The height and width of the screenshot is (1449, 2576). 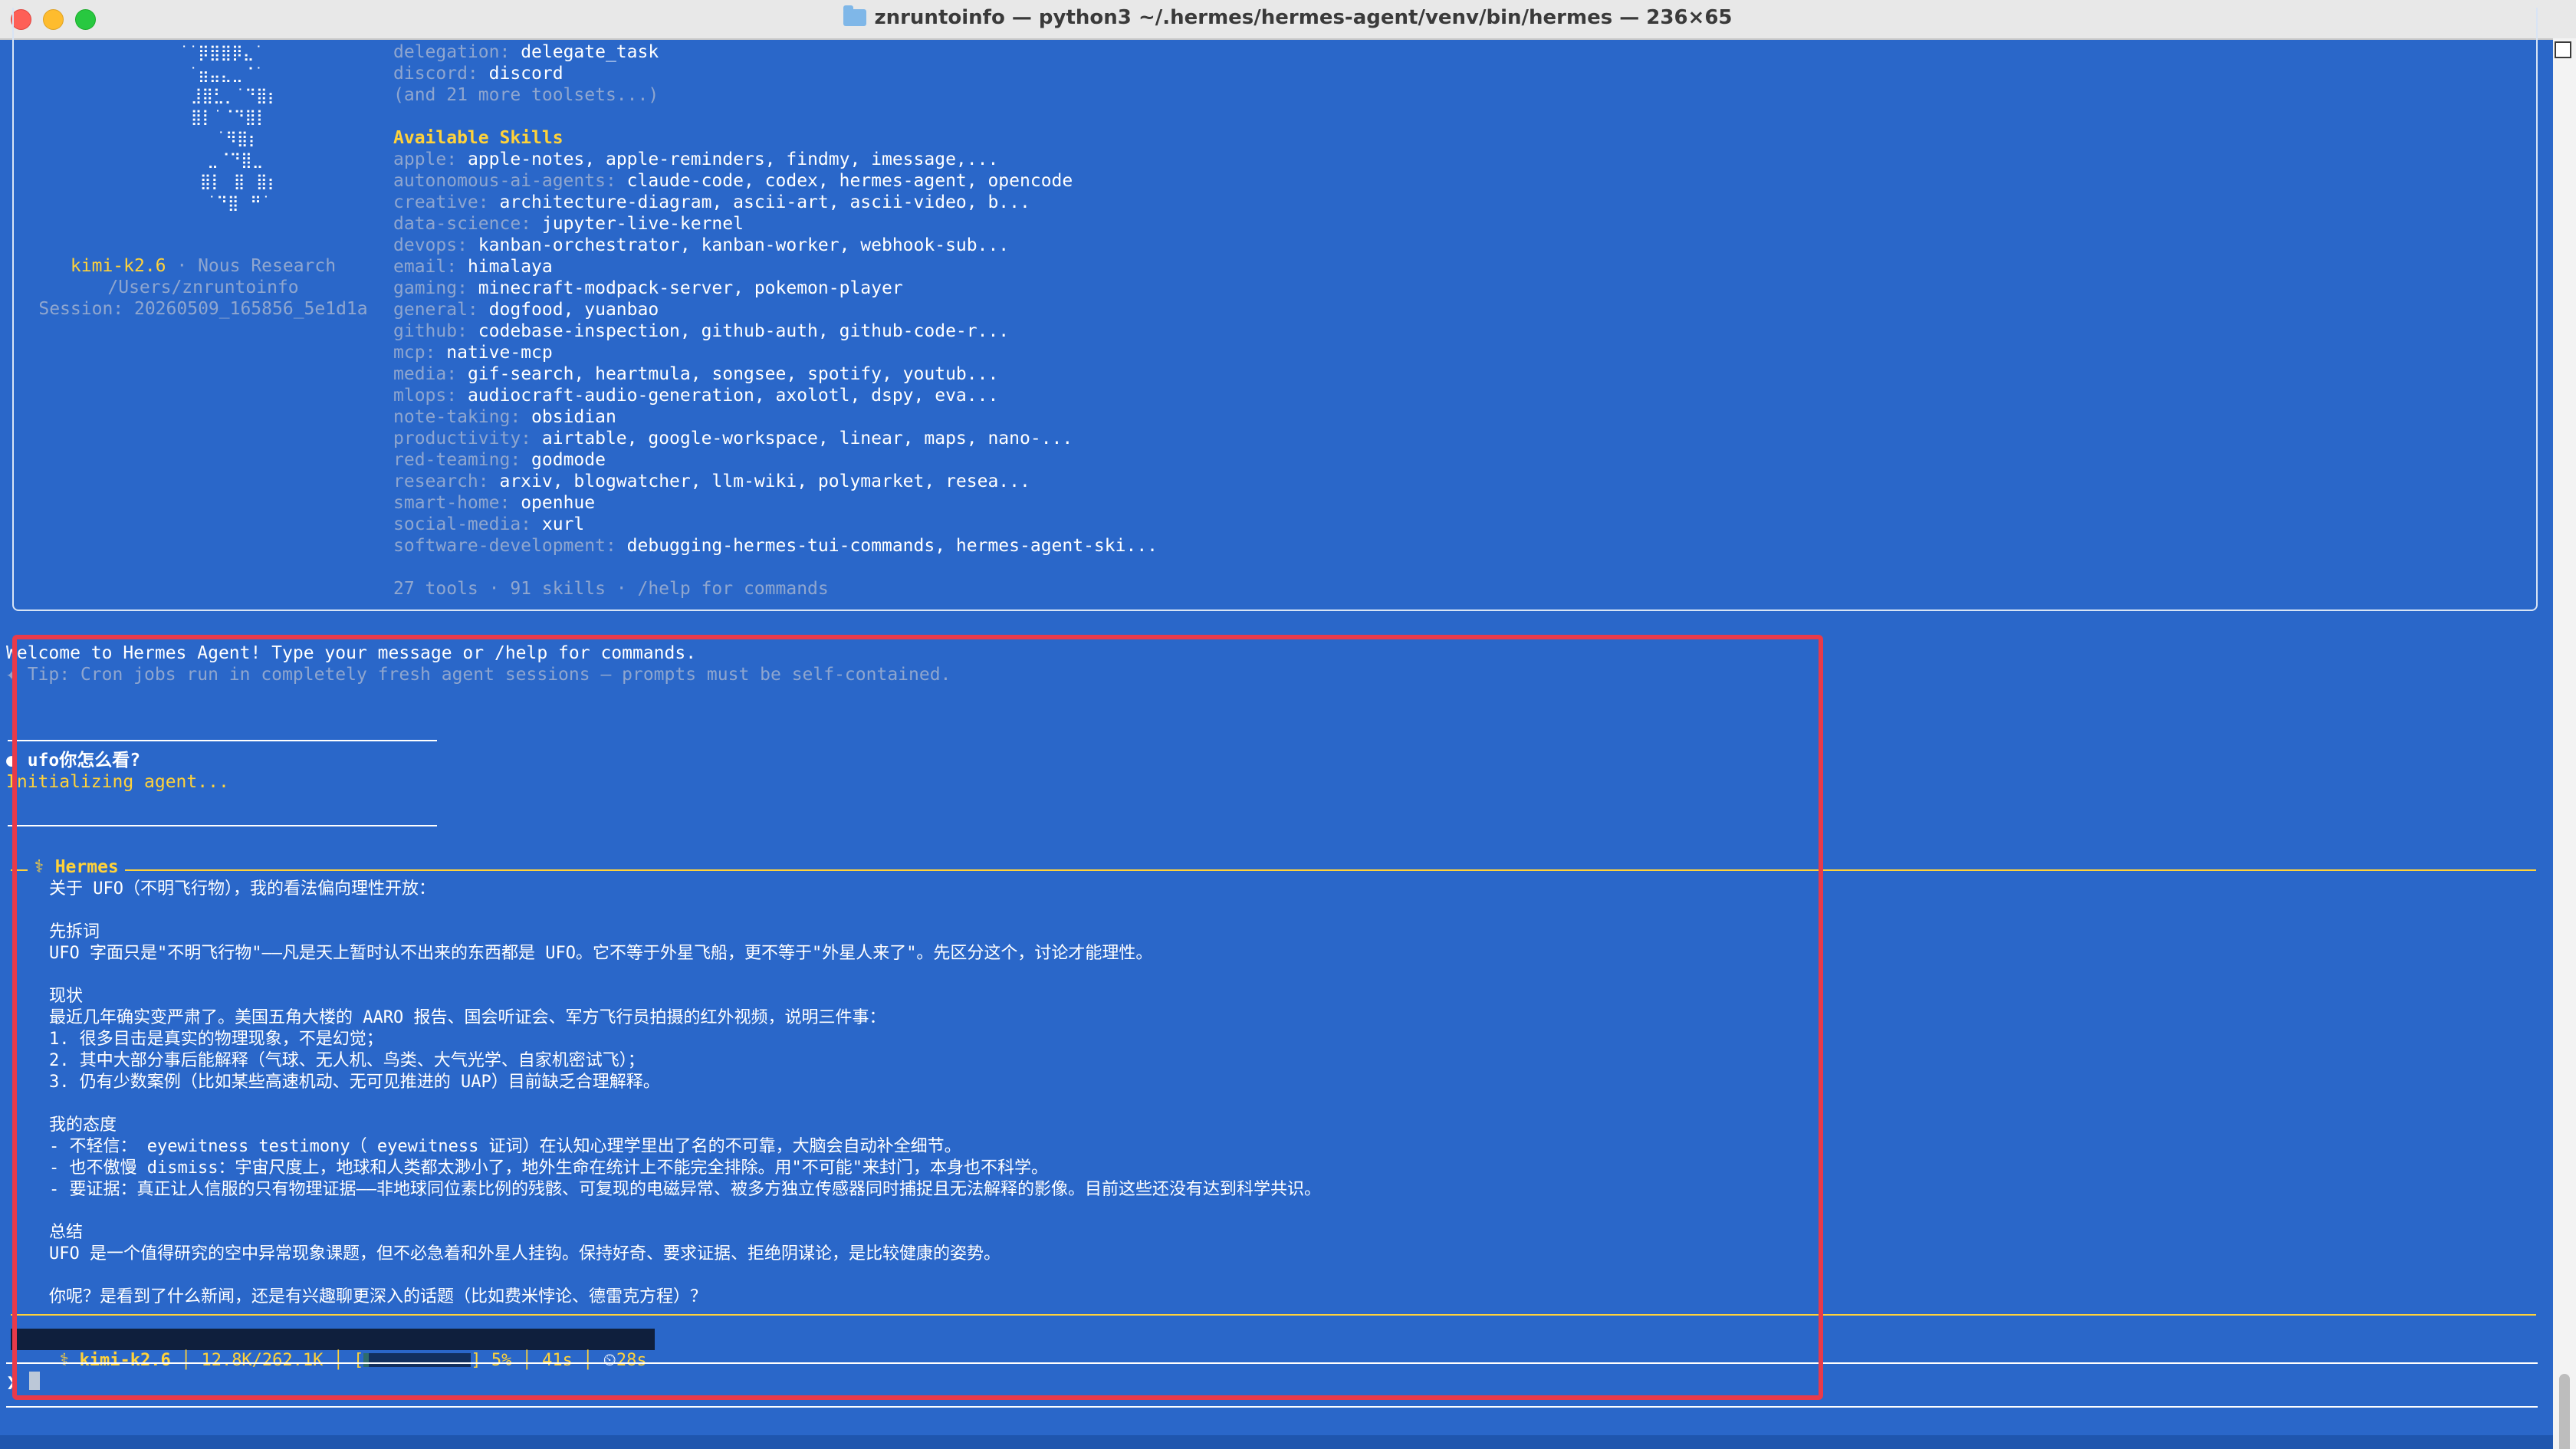 I want to click on skill-value: dogfood, yuanbao, so click(x=574, y=310).